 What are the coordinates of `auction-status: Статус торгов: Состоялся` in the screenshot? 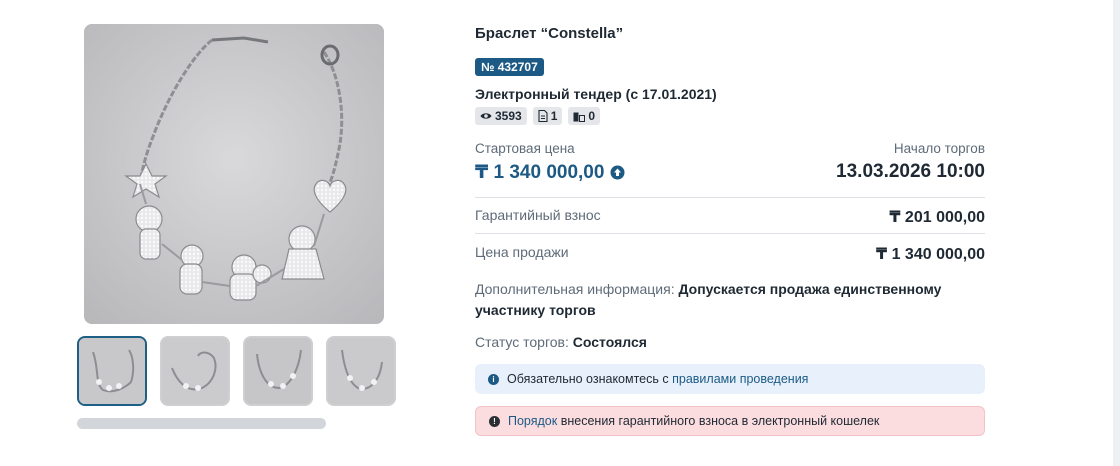 It's located at (561, 342).